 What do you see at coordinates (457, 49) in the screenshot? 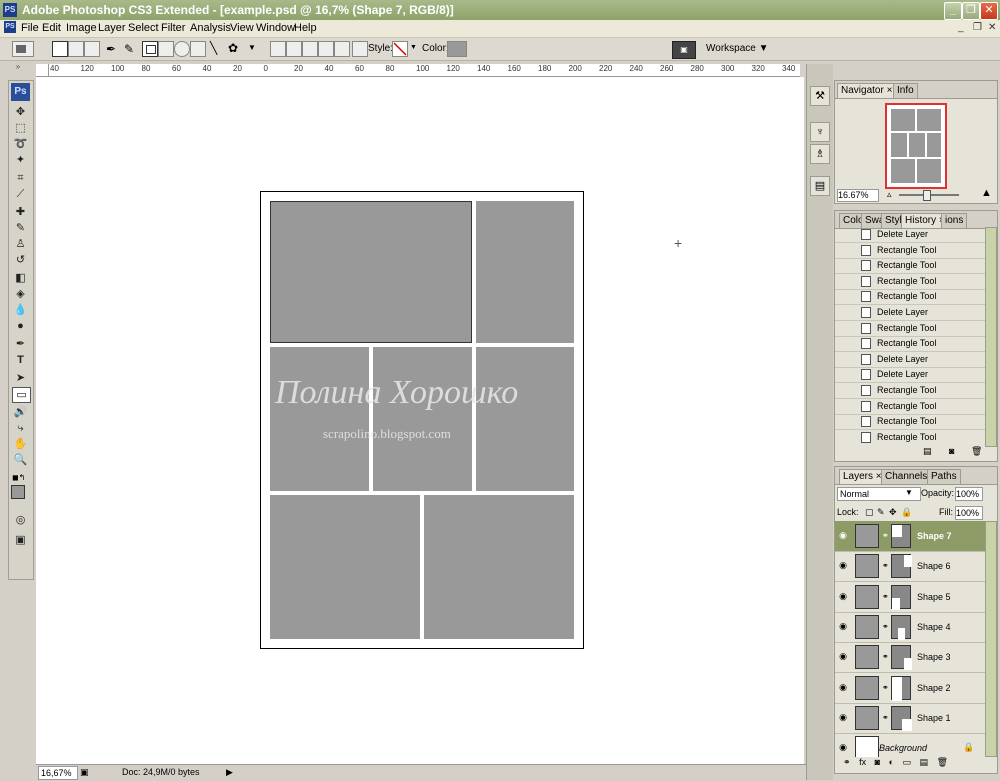
I see `color-swatch` at bounding box center [457, 49].